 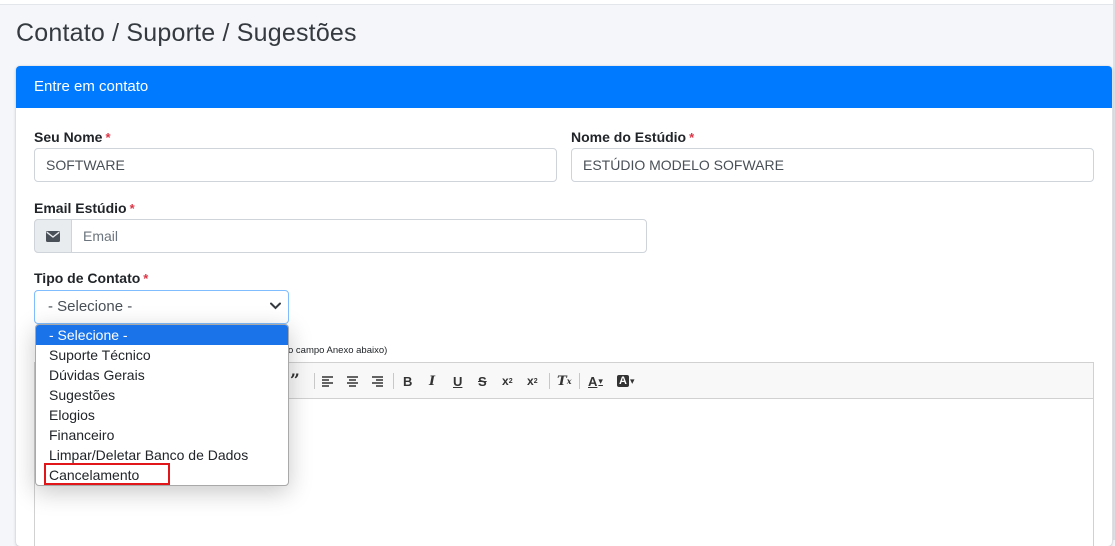 I want to click on studio-input: ESTÚDIO MODELO SOFWARE, so click(x=832, y=165).